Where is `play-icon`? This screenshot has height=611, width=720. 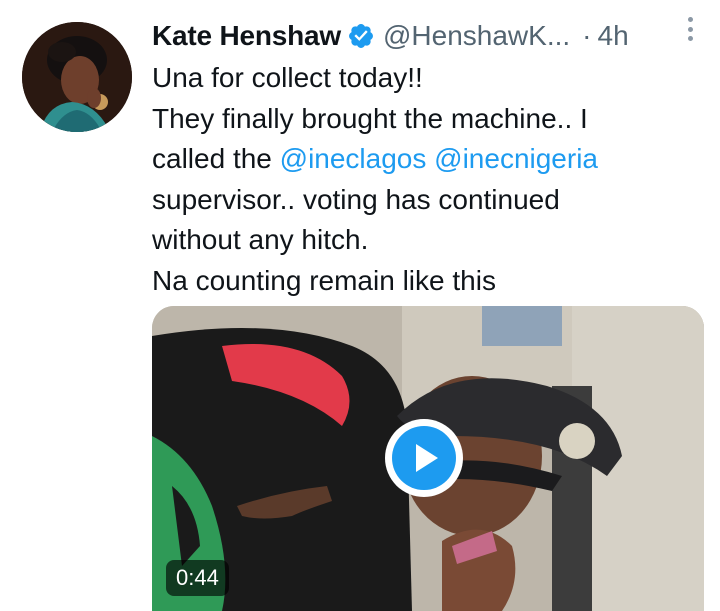
play-icon is located at coordinates (424, 458).